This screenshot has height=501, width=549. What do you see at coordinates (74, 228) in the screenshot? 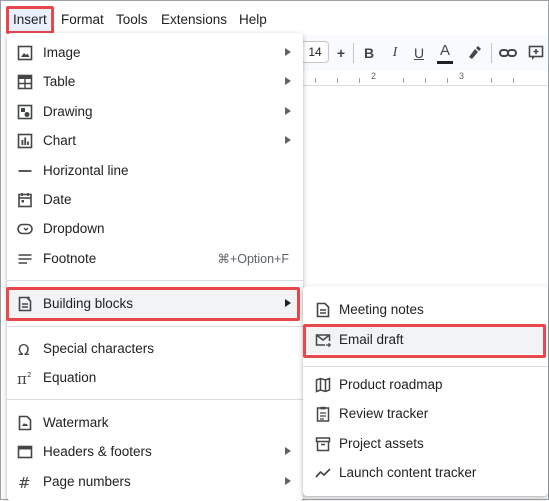
I see `menu-item-label: Dropdown` at bounding box center [74, 228].